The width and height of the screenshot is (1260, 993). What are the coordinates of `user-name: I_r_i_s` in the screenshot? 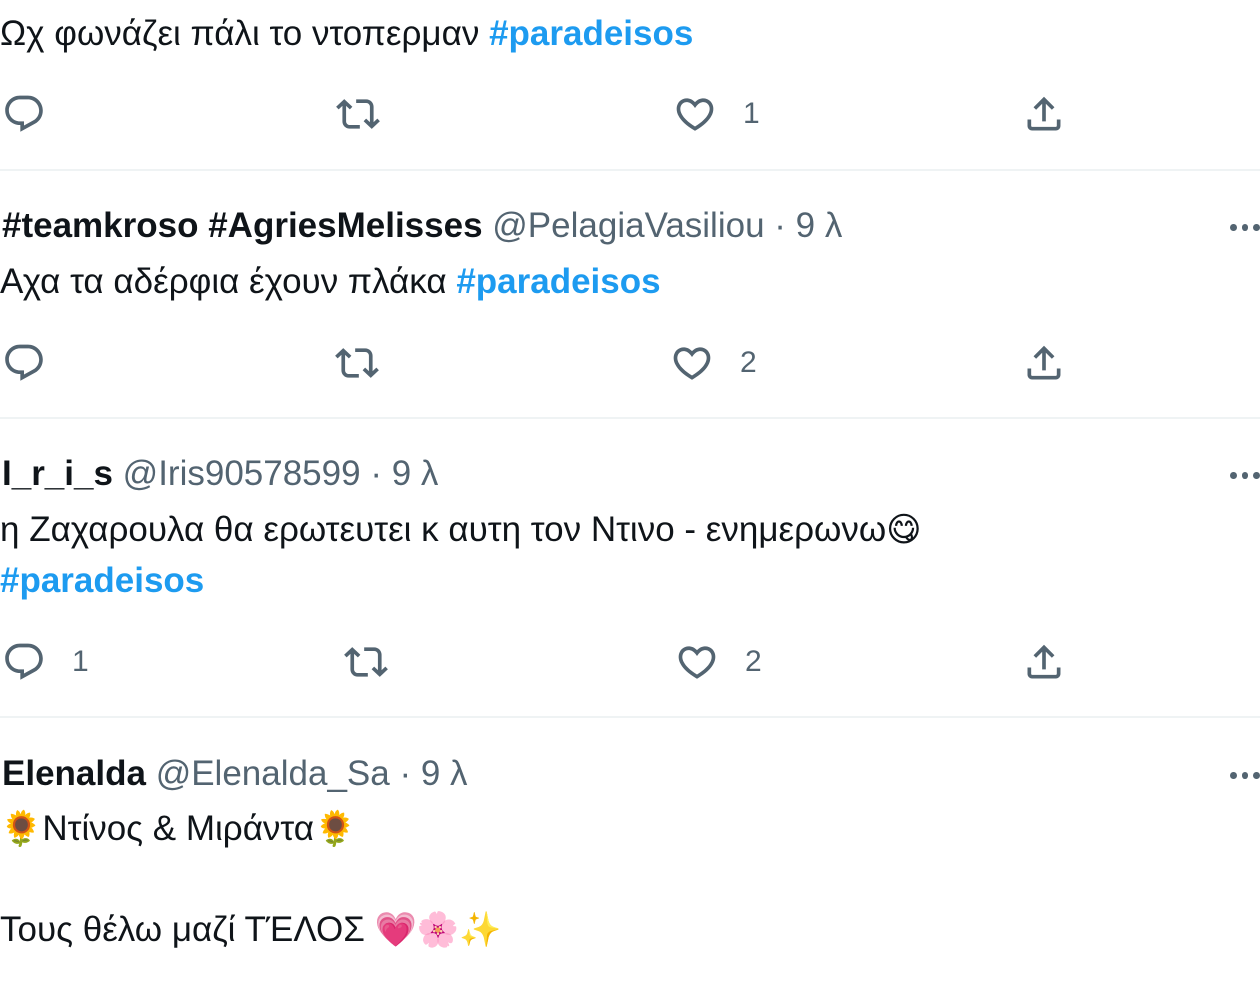 It's located at (57, 473).